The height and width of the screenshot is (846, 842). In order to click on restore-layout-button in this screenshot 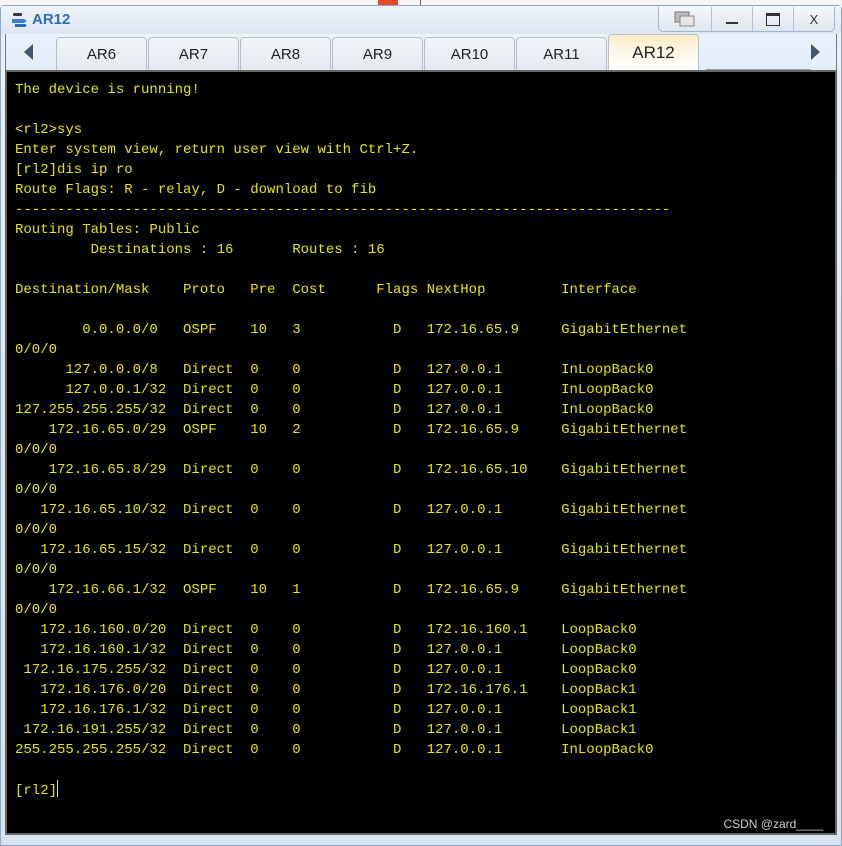, I will do `click(685, 19)`.